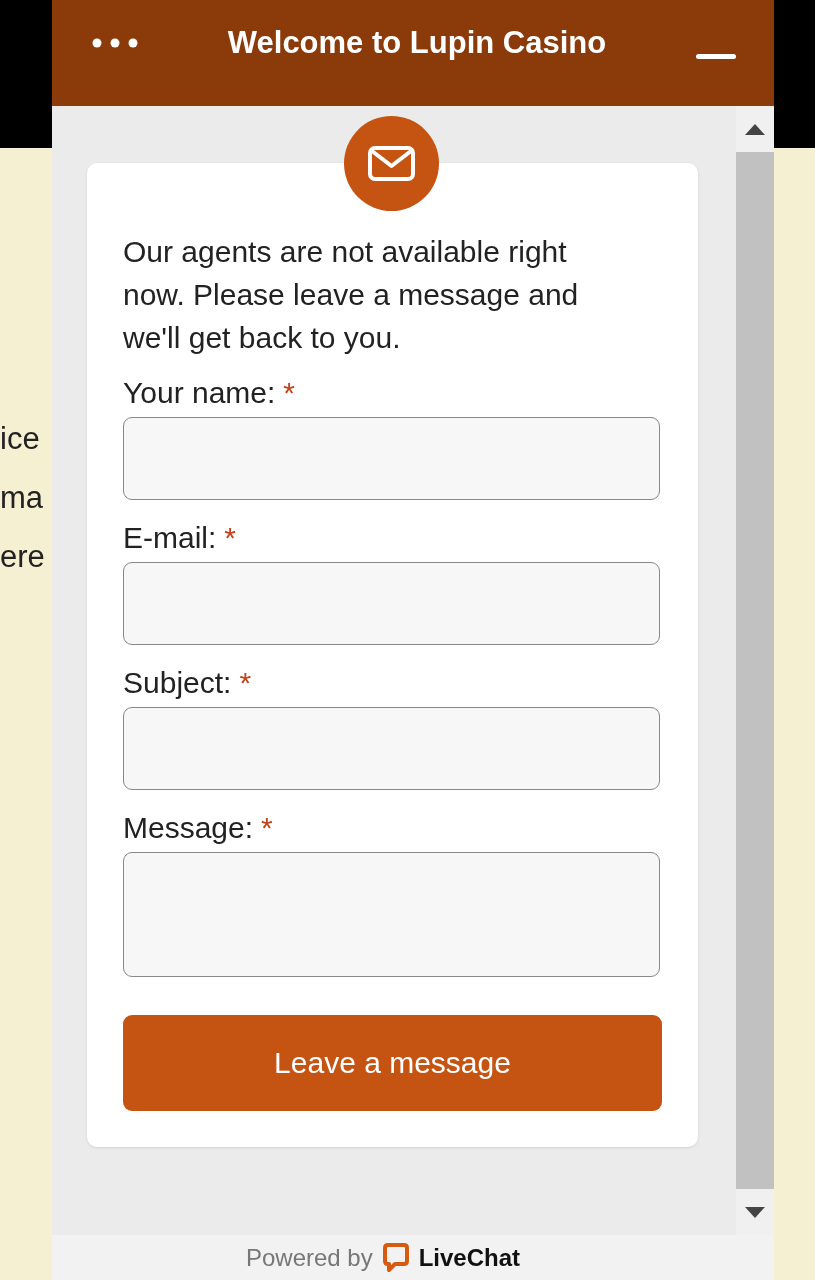 This screenshot has height=1280, width=815. Describe the element at coordinates (115, 43) in the screenshot. I see `menu-icon` at that location.